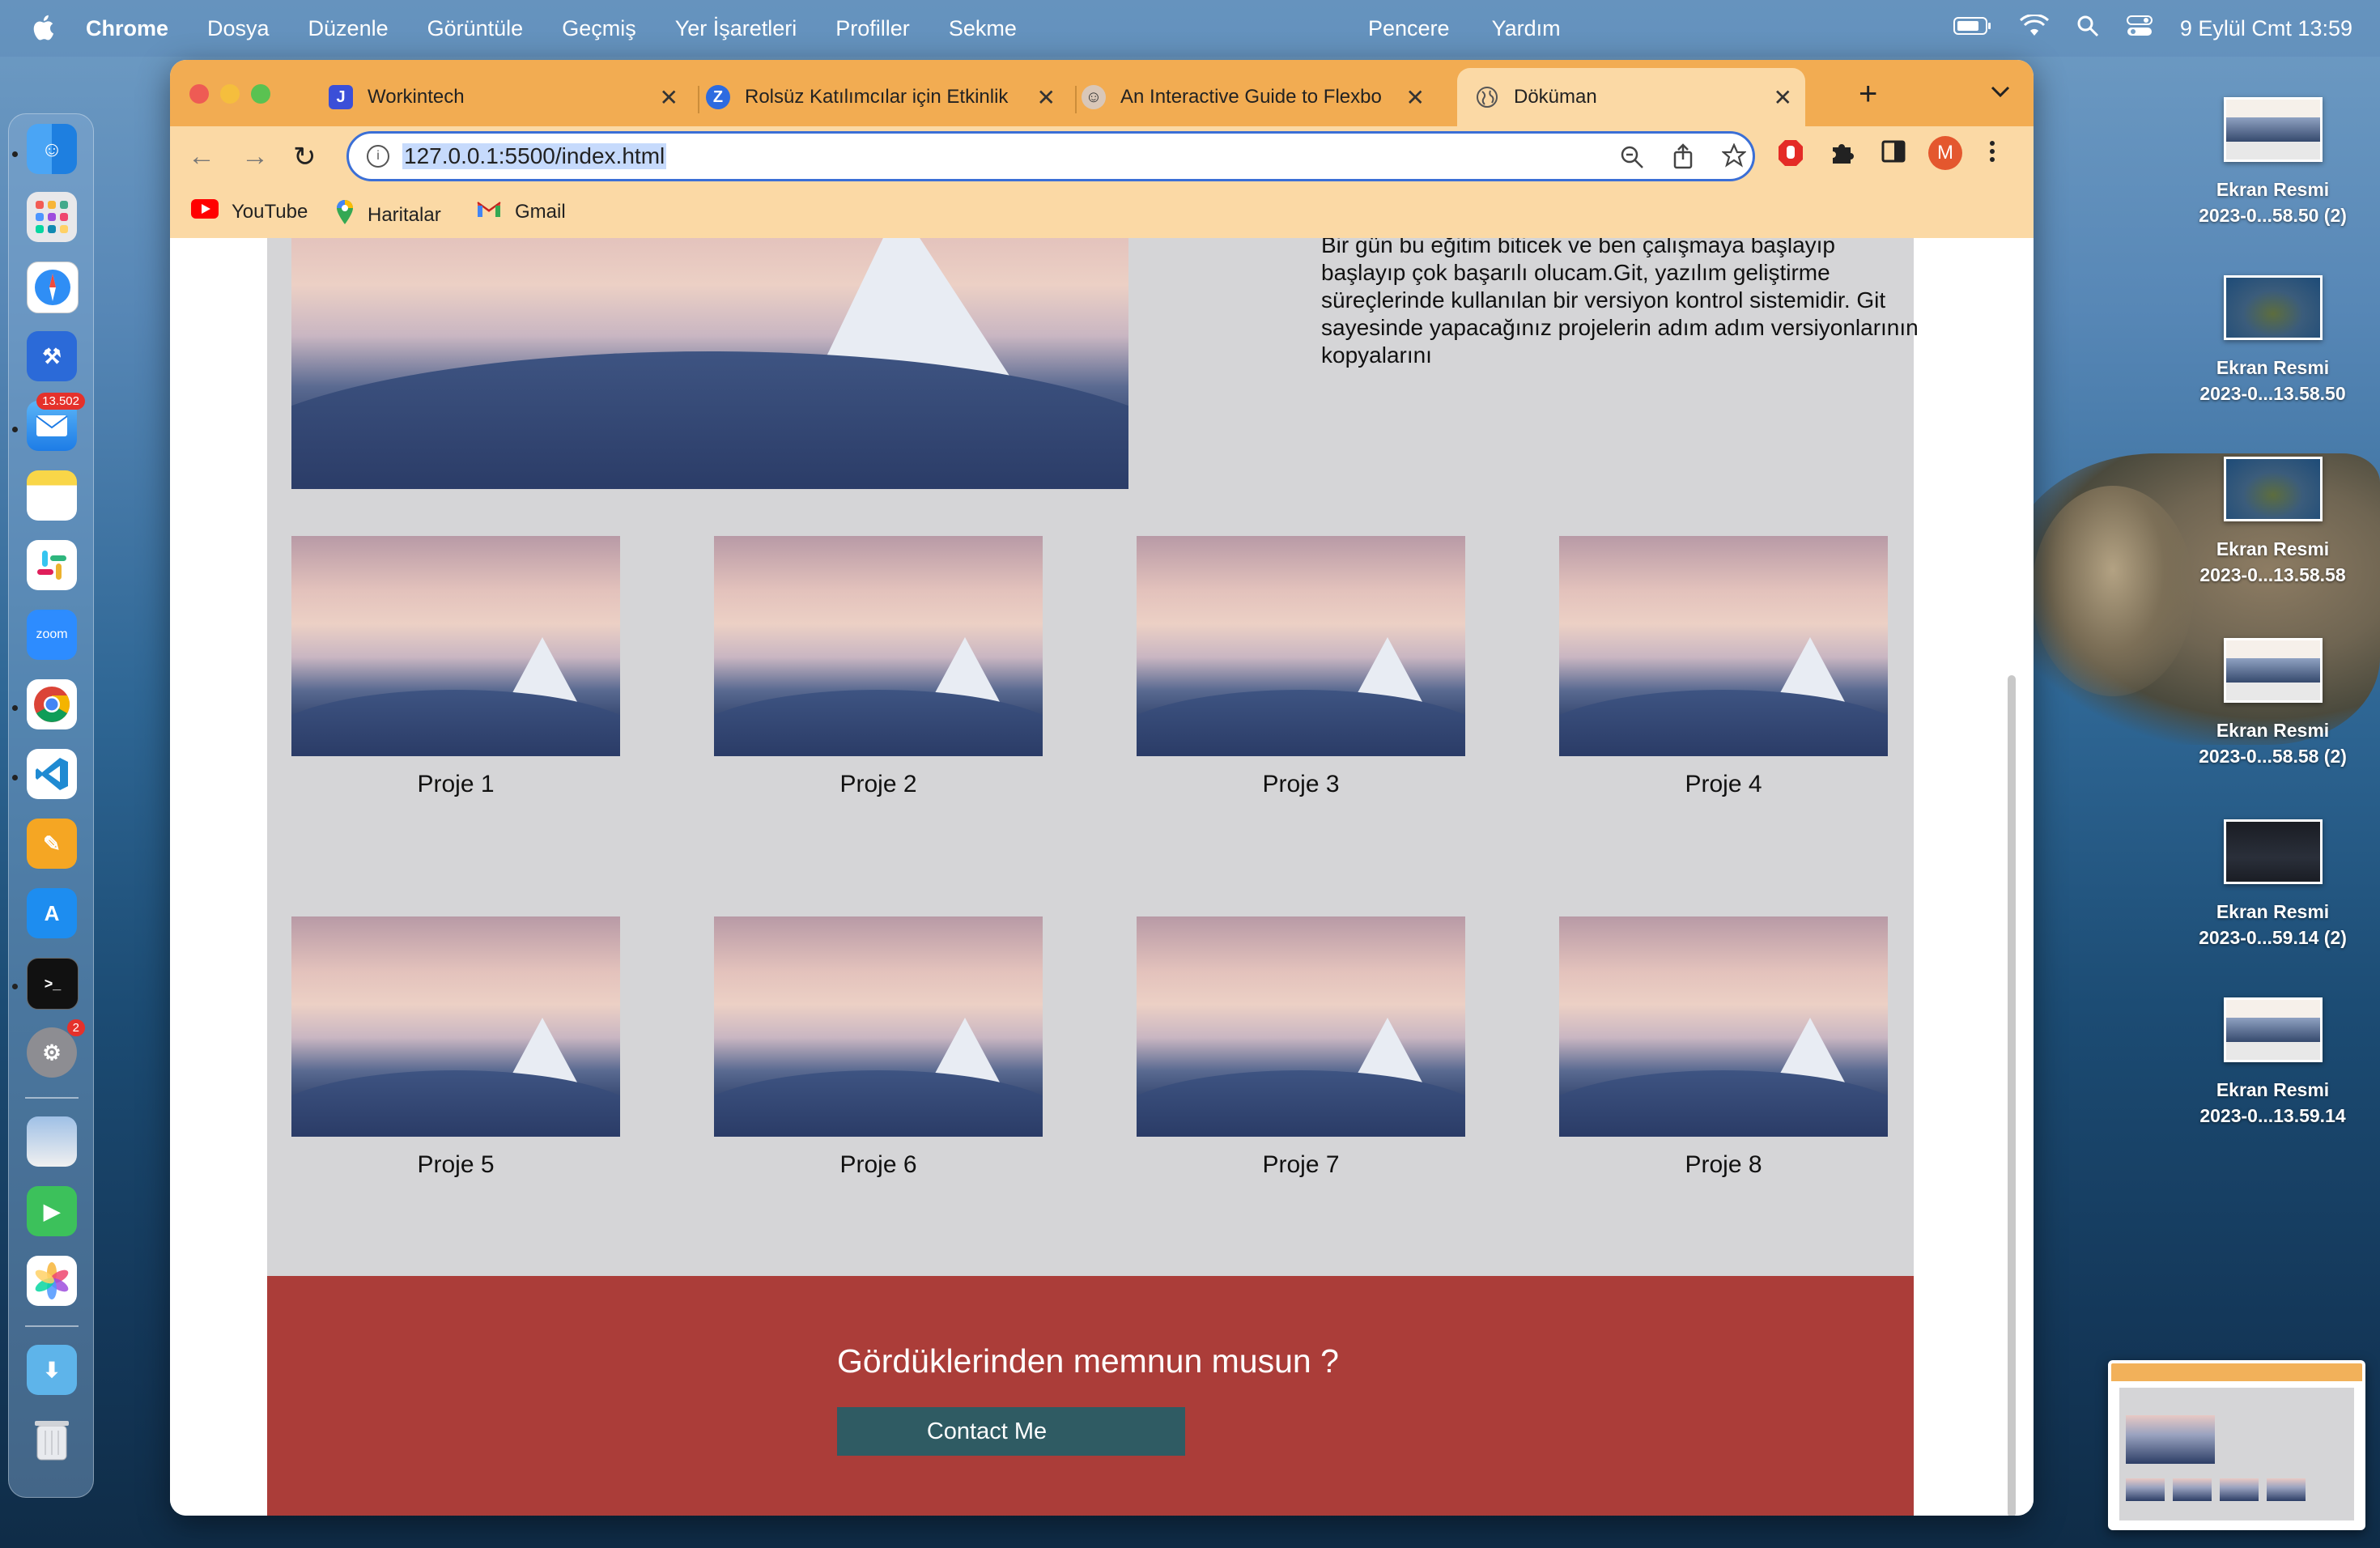 Image resolution: width=2380 pixels, height=1548 pixels. I want to click on file-name-line2: 2023-0...58.50 (2), so click(2273, 216).